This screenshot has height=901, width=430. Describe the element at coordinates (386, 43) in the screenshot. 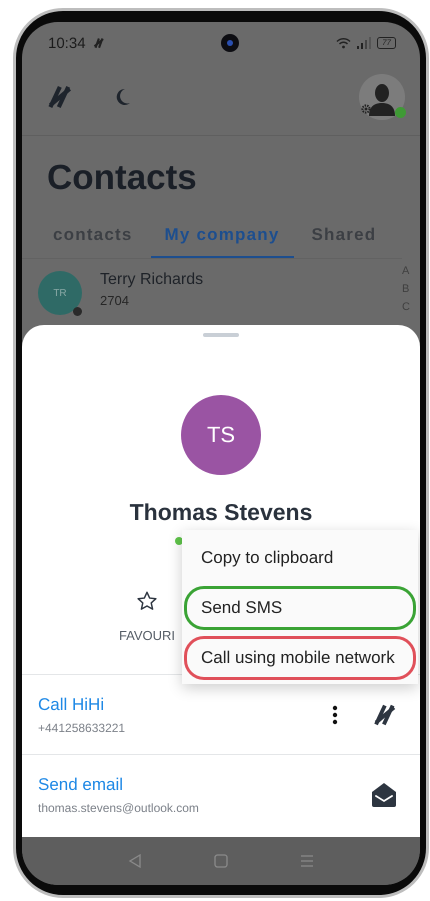

I see `battery-indicator: 77` at that location.